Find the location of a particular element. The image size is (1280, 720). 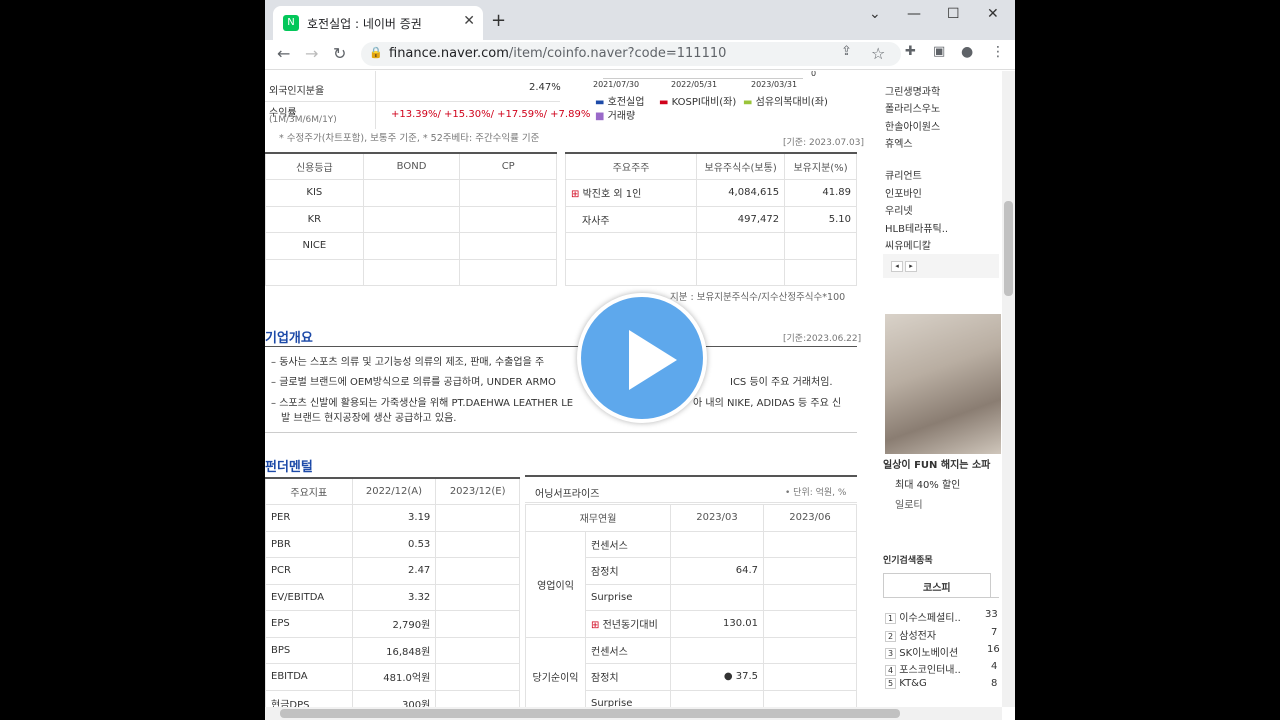

popular-value: 33 is located at coordinates (991, 614).